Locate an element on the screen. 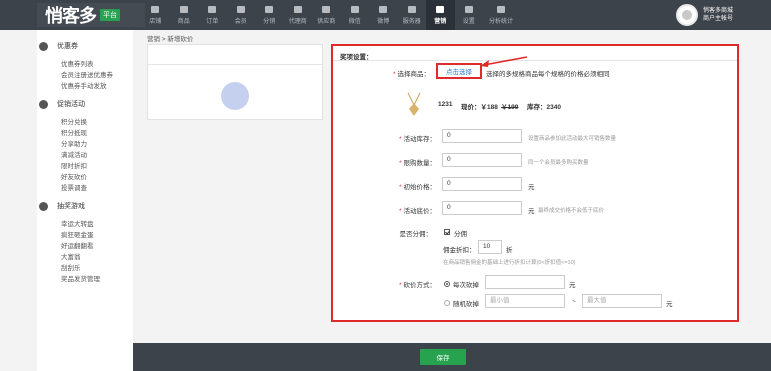 The height and width of the screenshot is (371, 771). choose-product-label-text: 选择商品： is located at coordinates (414, 74).